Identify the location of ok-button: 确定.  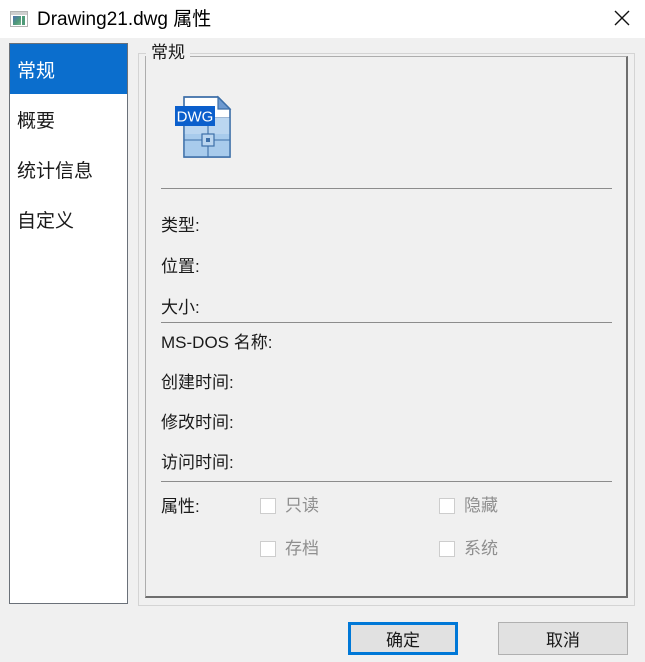
(403, 638).